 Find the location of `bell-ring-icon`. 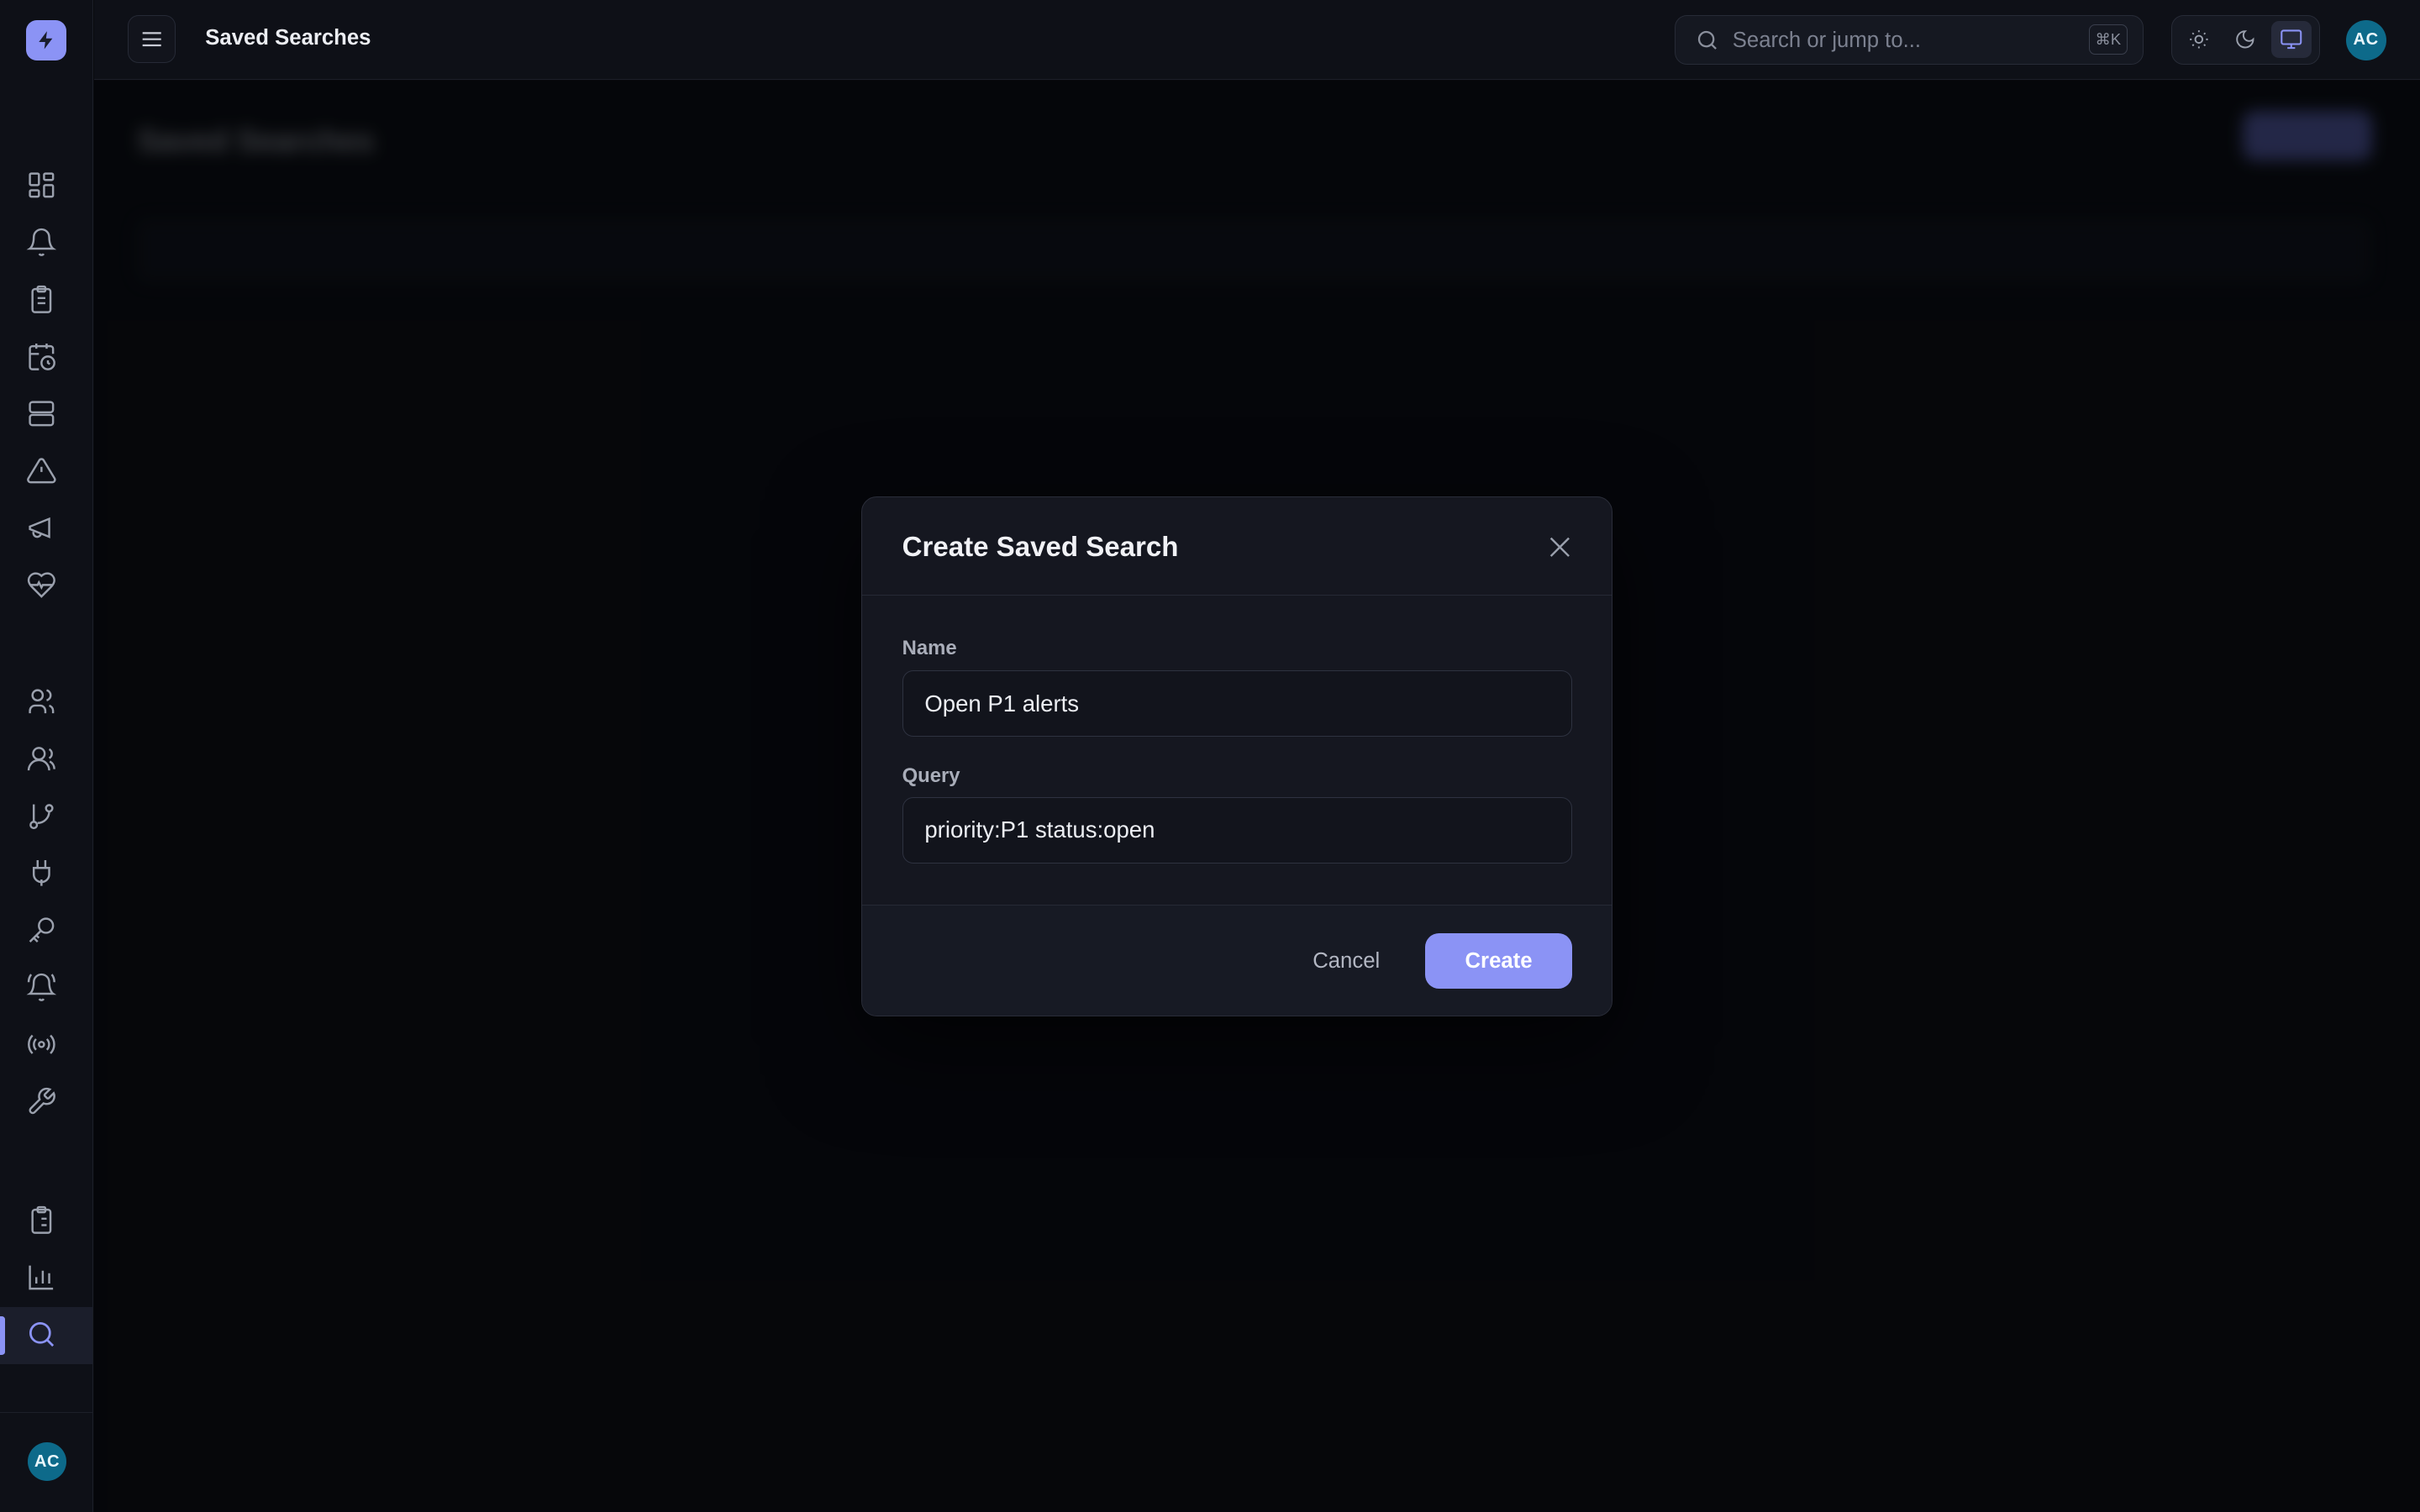

bell-ring-icon is located at coordinates (41, 987).